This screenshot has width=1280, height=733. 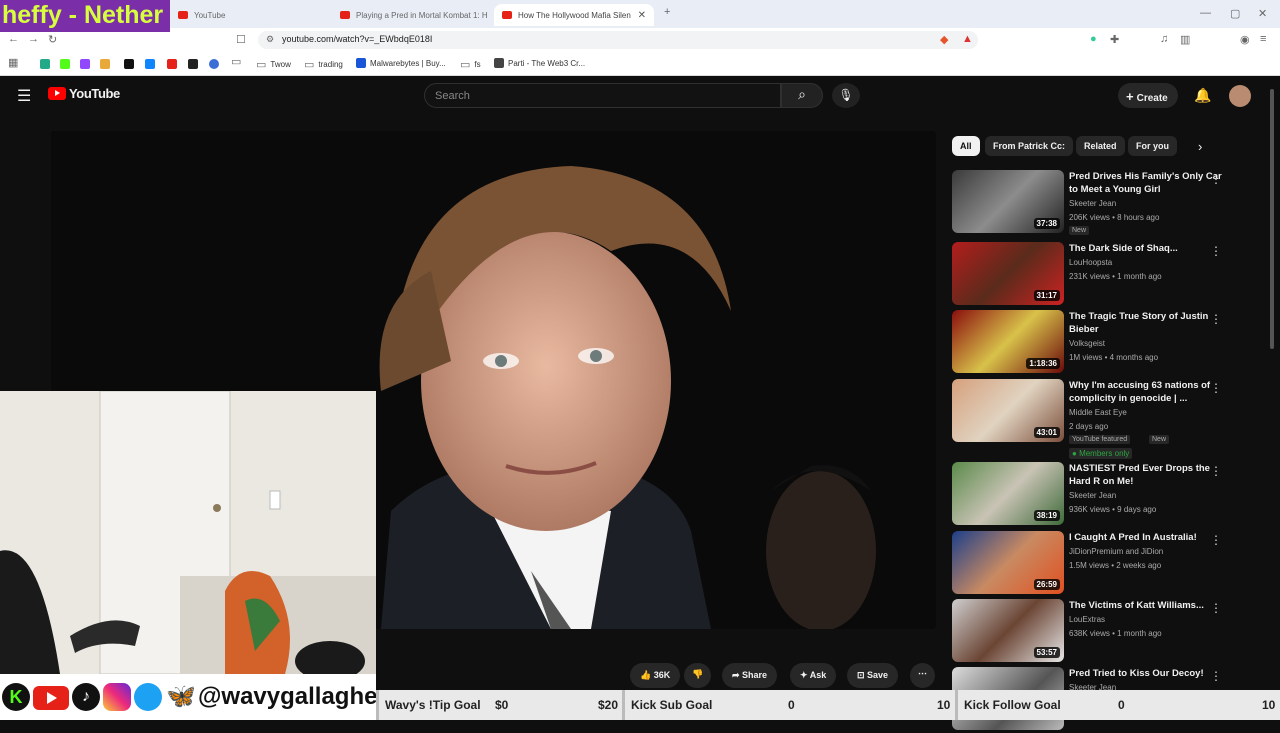 I want to click on scrollbar, so click(x=1272, y=219).